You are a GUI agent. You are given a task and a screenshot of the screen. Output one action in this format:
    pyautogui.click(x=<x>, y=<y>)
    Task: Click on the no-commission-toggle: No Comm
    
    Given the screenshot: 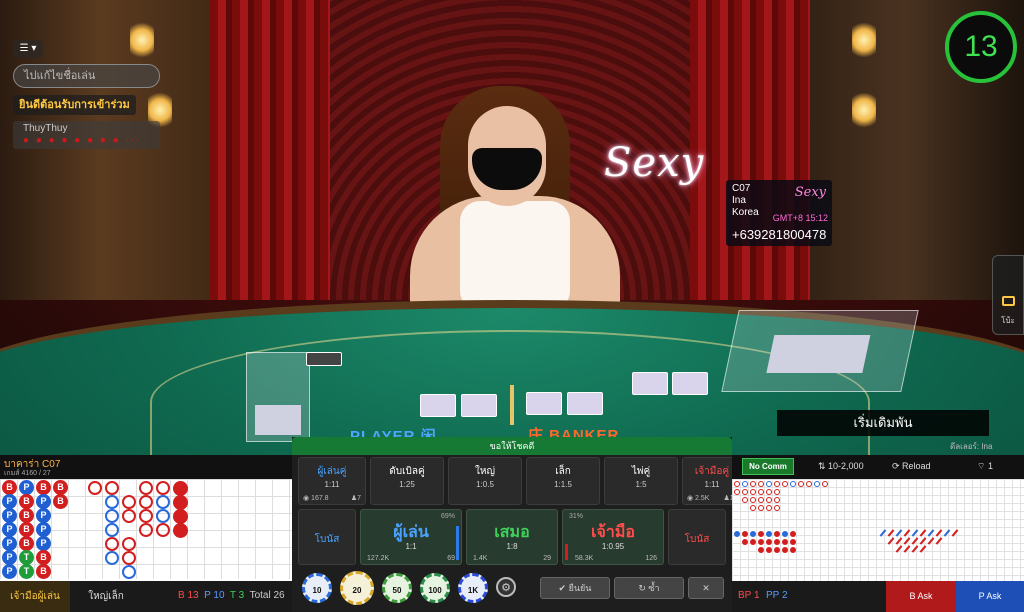 What is the action you would take?
    pyautogui.click(x=768, y=466)
    